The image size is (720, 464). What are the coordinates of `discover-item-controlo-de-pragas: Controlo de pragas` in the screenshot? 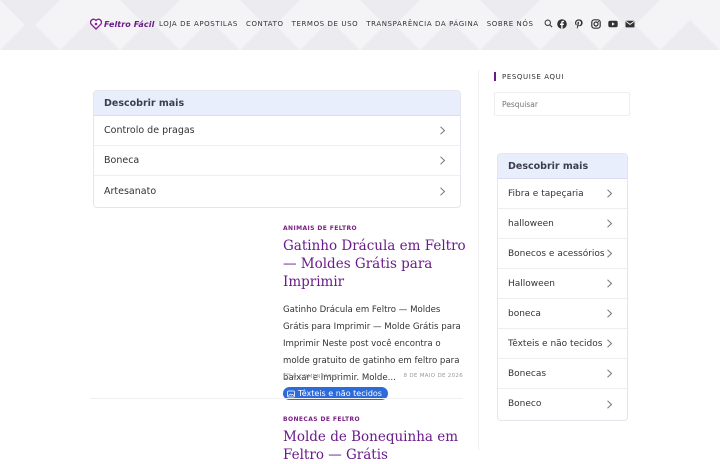 It's located at (277, 131).